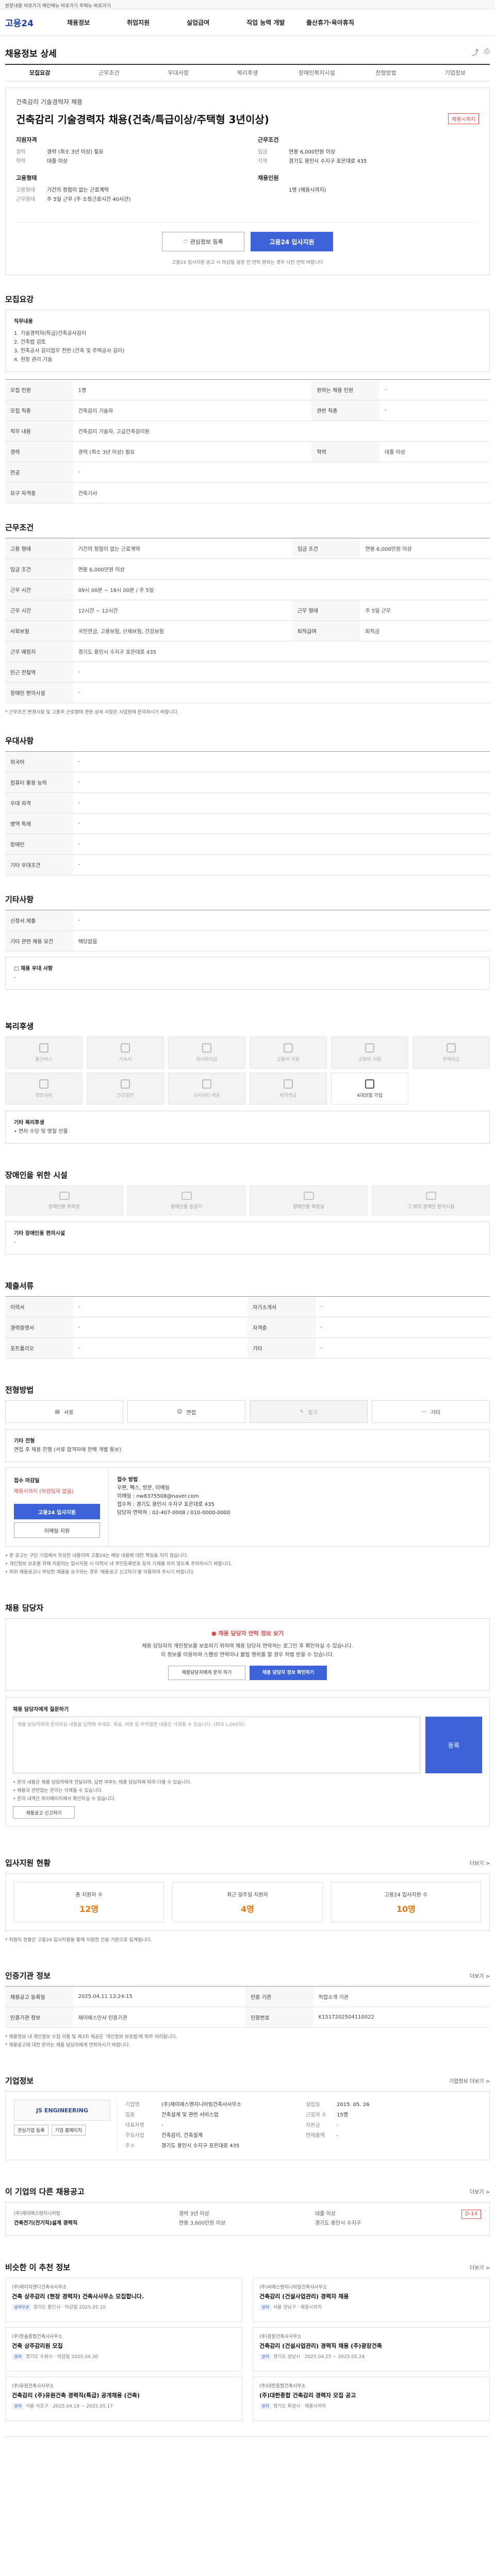 The width and height of the screenshot is (495, 2576). What do you see at coordinates (336, 22) in the screenshot?
I see `menu-leave: 출산휴가·육아휴직` at bounding box center [336, 22].